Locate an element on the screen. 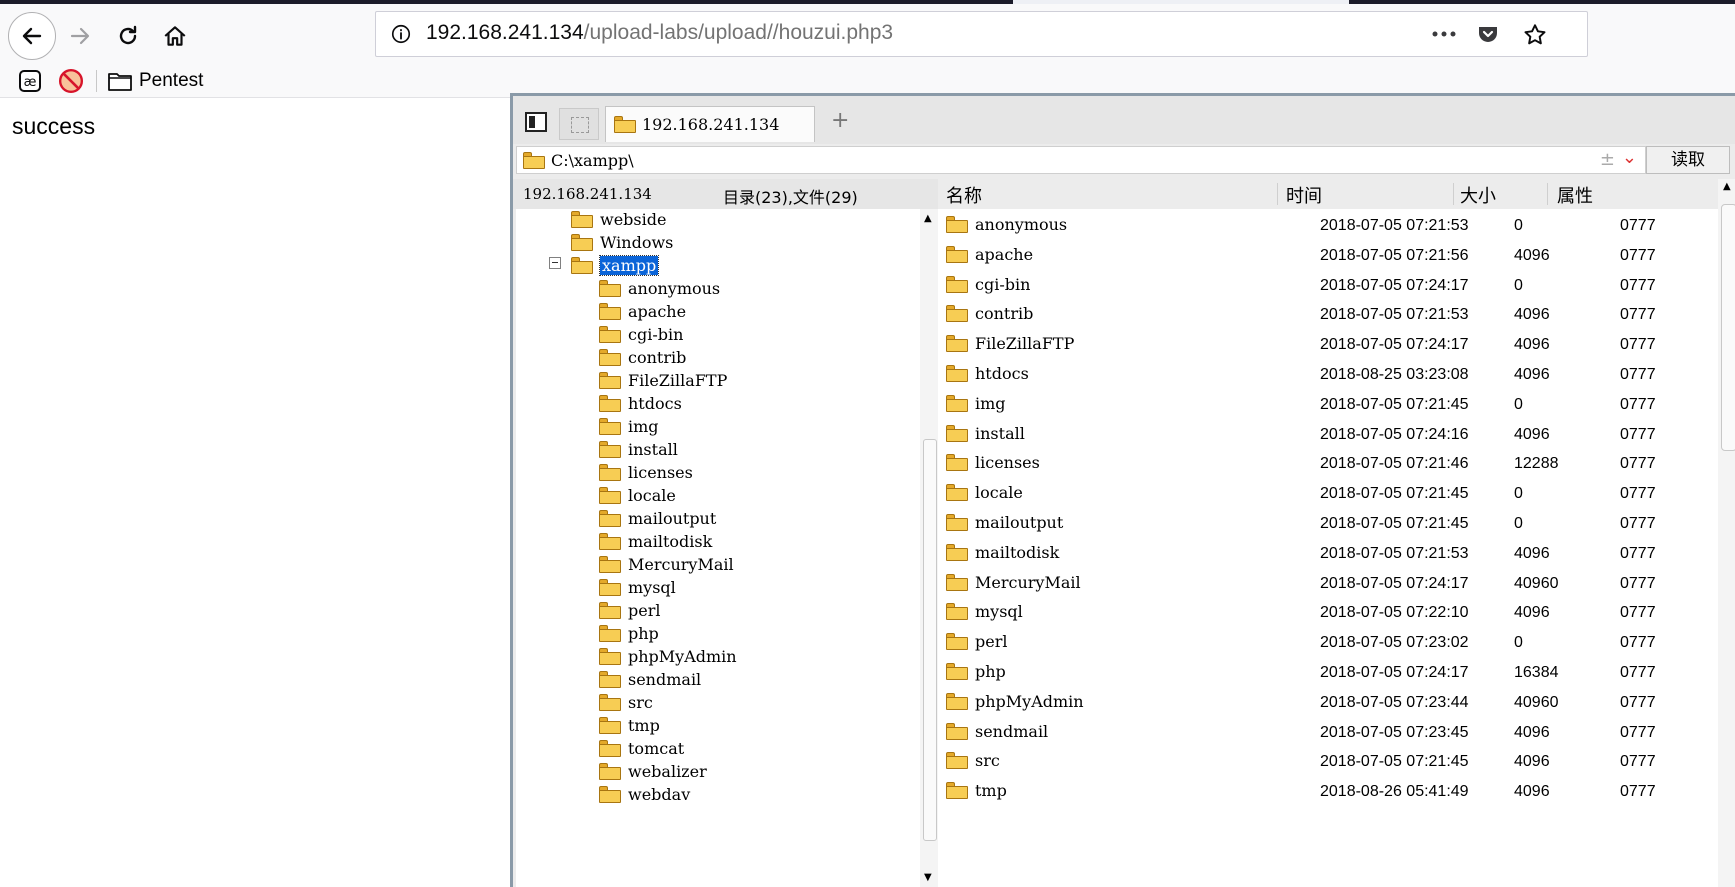 The width and height of the screenshot is (1735, 887). path-input: C:\xampp\ ± ⌄ is located at coordinates (1081, 160).